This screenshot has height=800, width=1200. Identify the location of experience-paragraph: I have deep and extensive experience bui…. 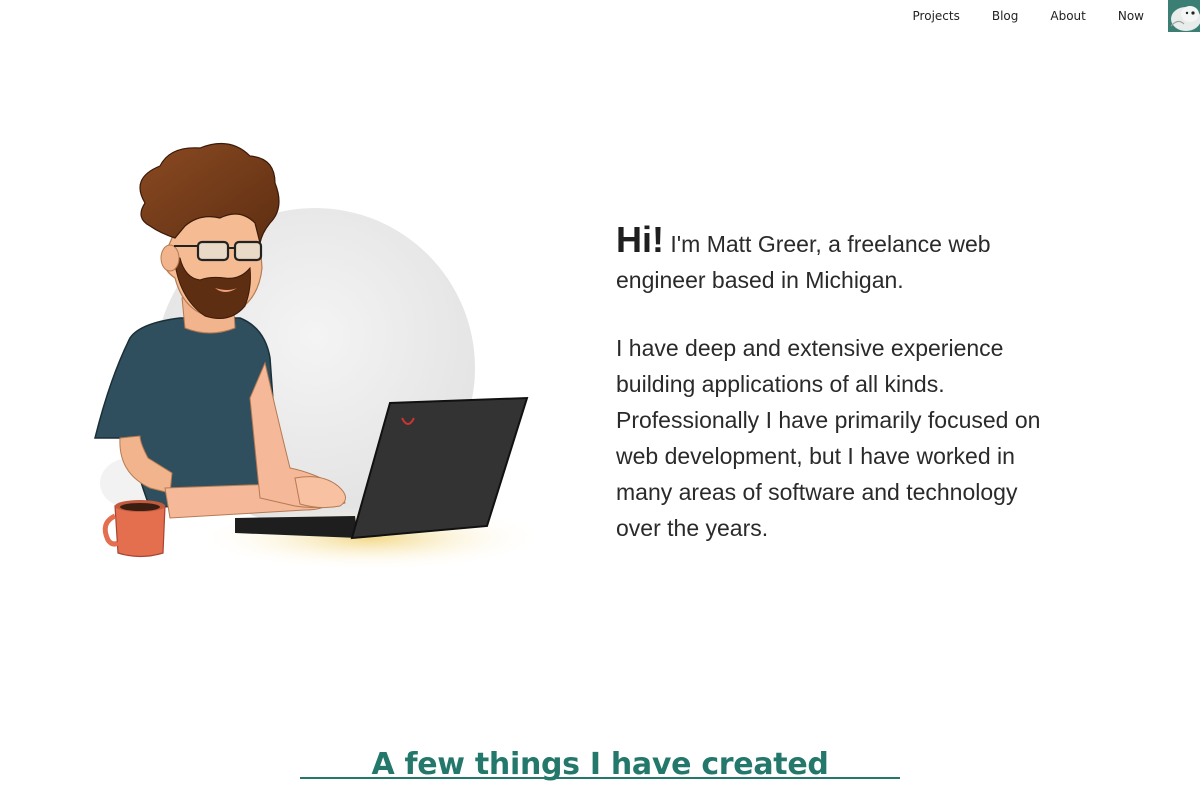
(828, 438).